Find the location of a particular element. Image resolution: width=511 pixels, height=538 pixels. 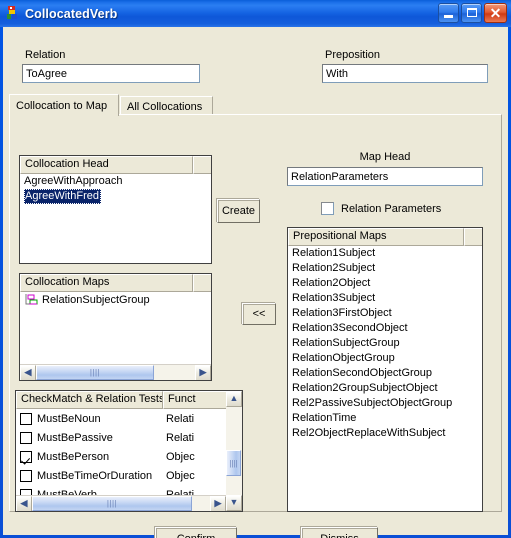

prepositional-maps-column: Prepositional Maps is located at coordinates (376, 237).